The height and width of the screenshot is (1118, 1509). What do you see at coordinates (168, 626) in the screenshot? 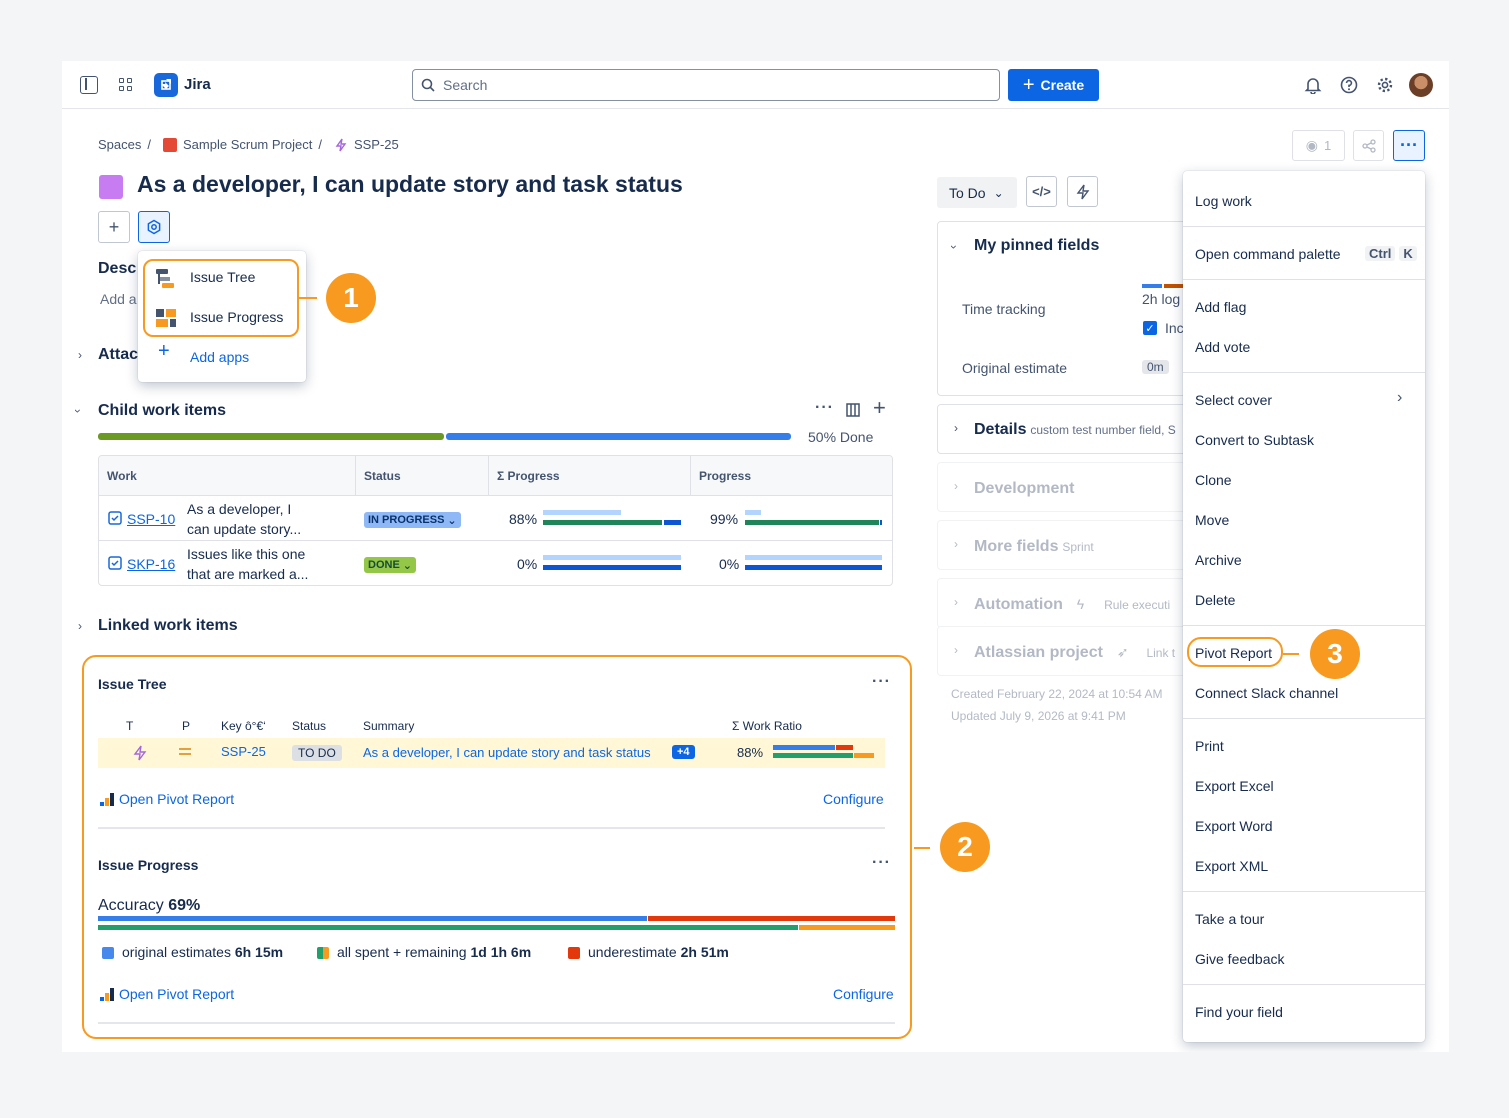
I see `linked-items-heading: Linked work items` at bounding box center [168, 626].